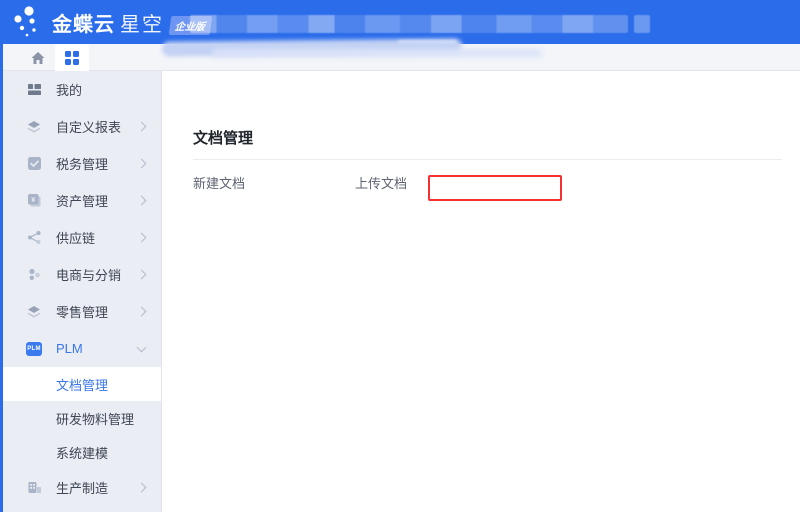  I want to click on upload-document-link: 上传文档, so click(381, 182).